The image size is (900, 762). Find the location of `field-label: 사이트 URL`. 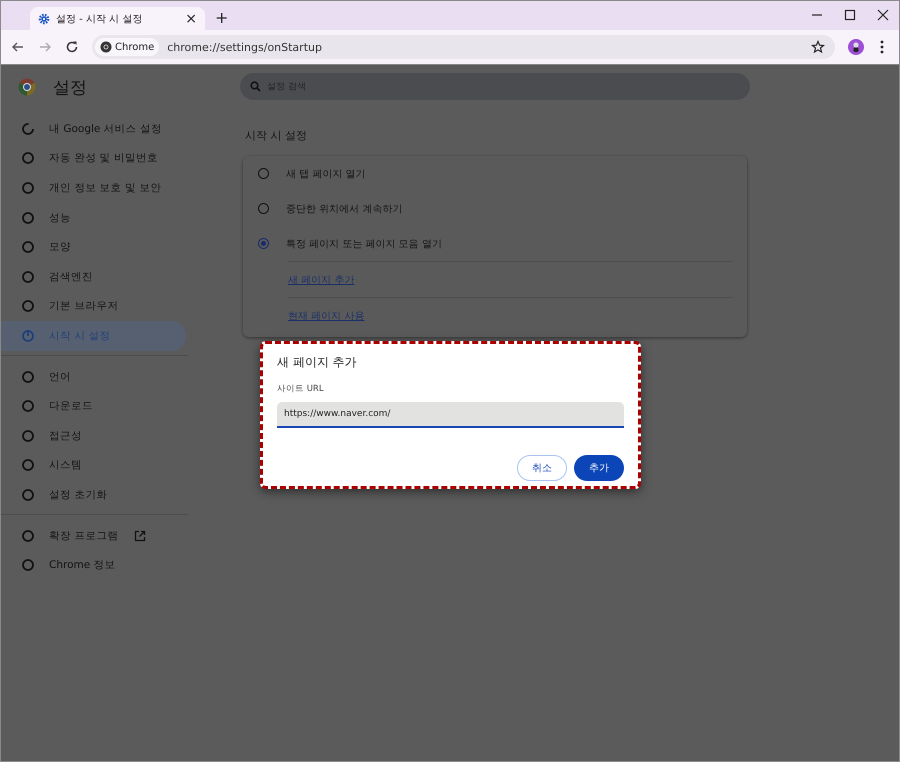

field-label: 사이트 URL is located at coordinates (301, 389).